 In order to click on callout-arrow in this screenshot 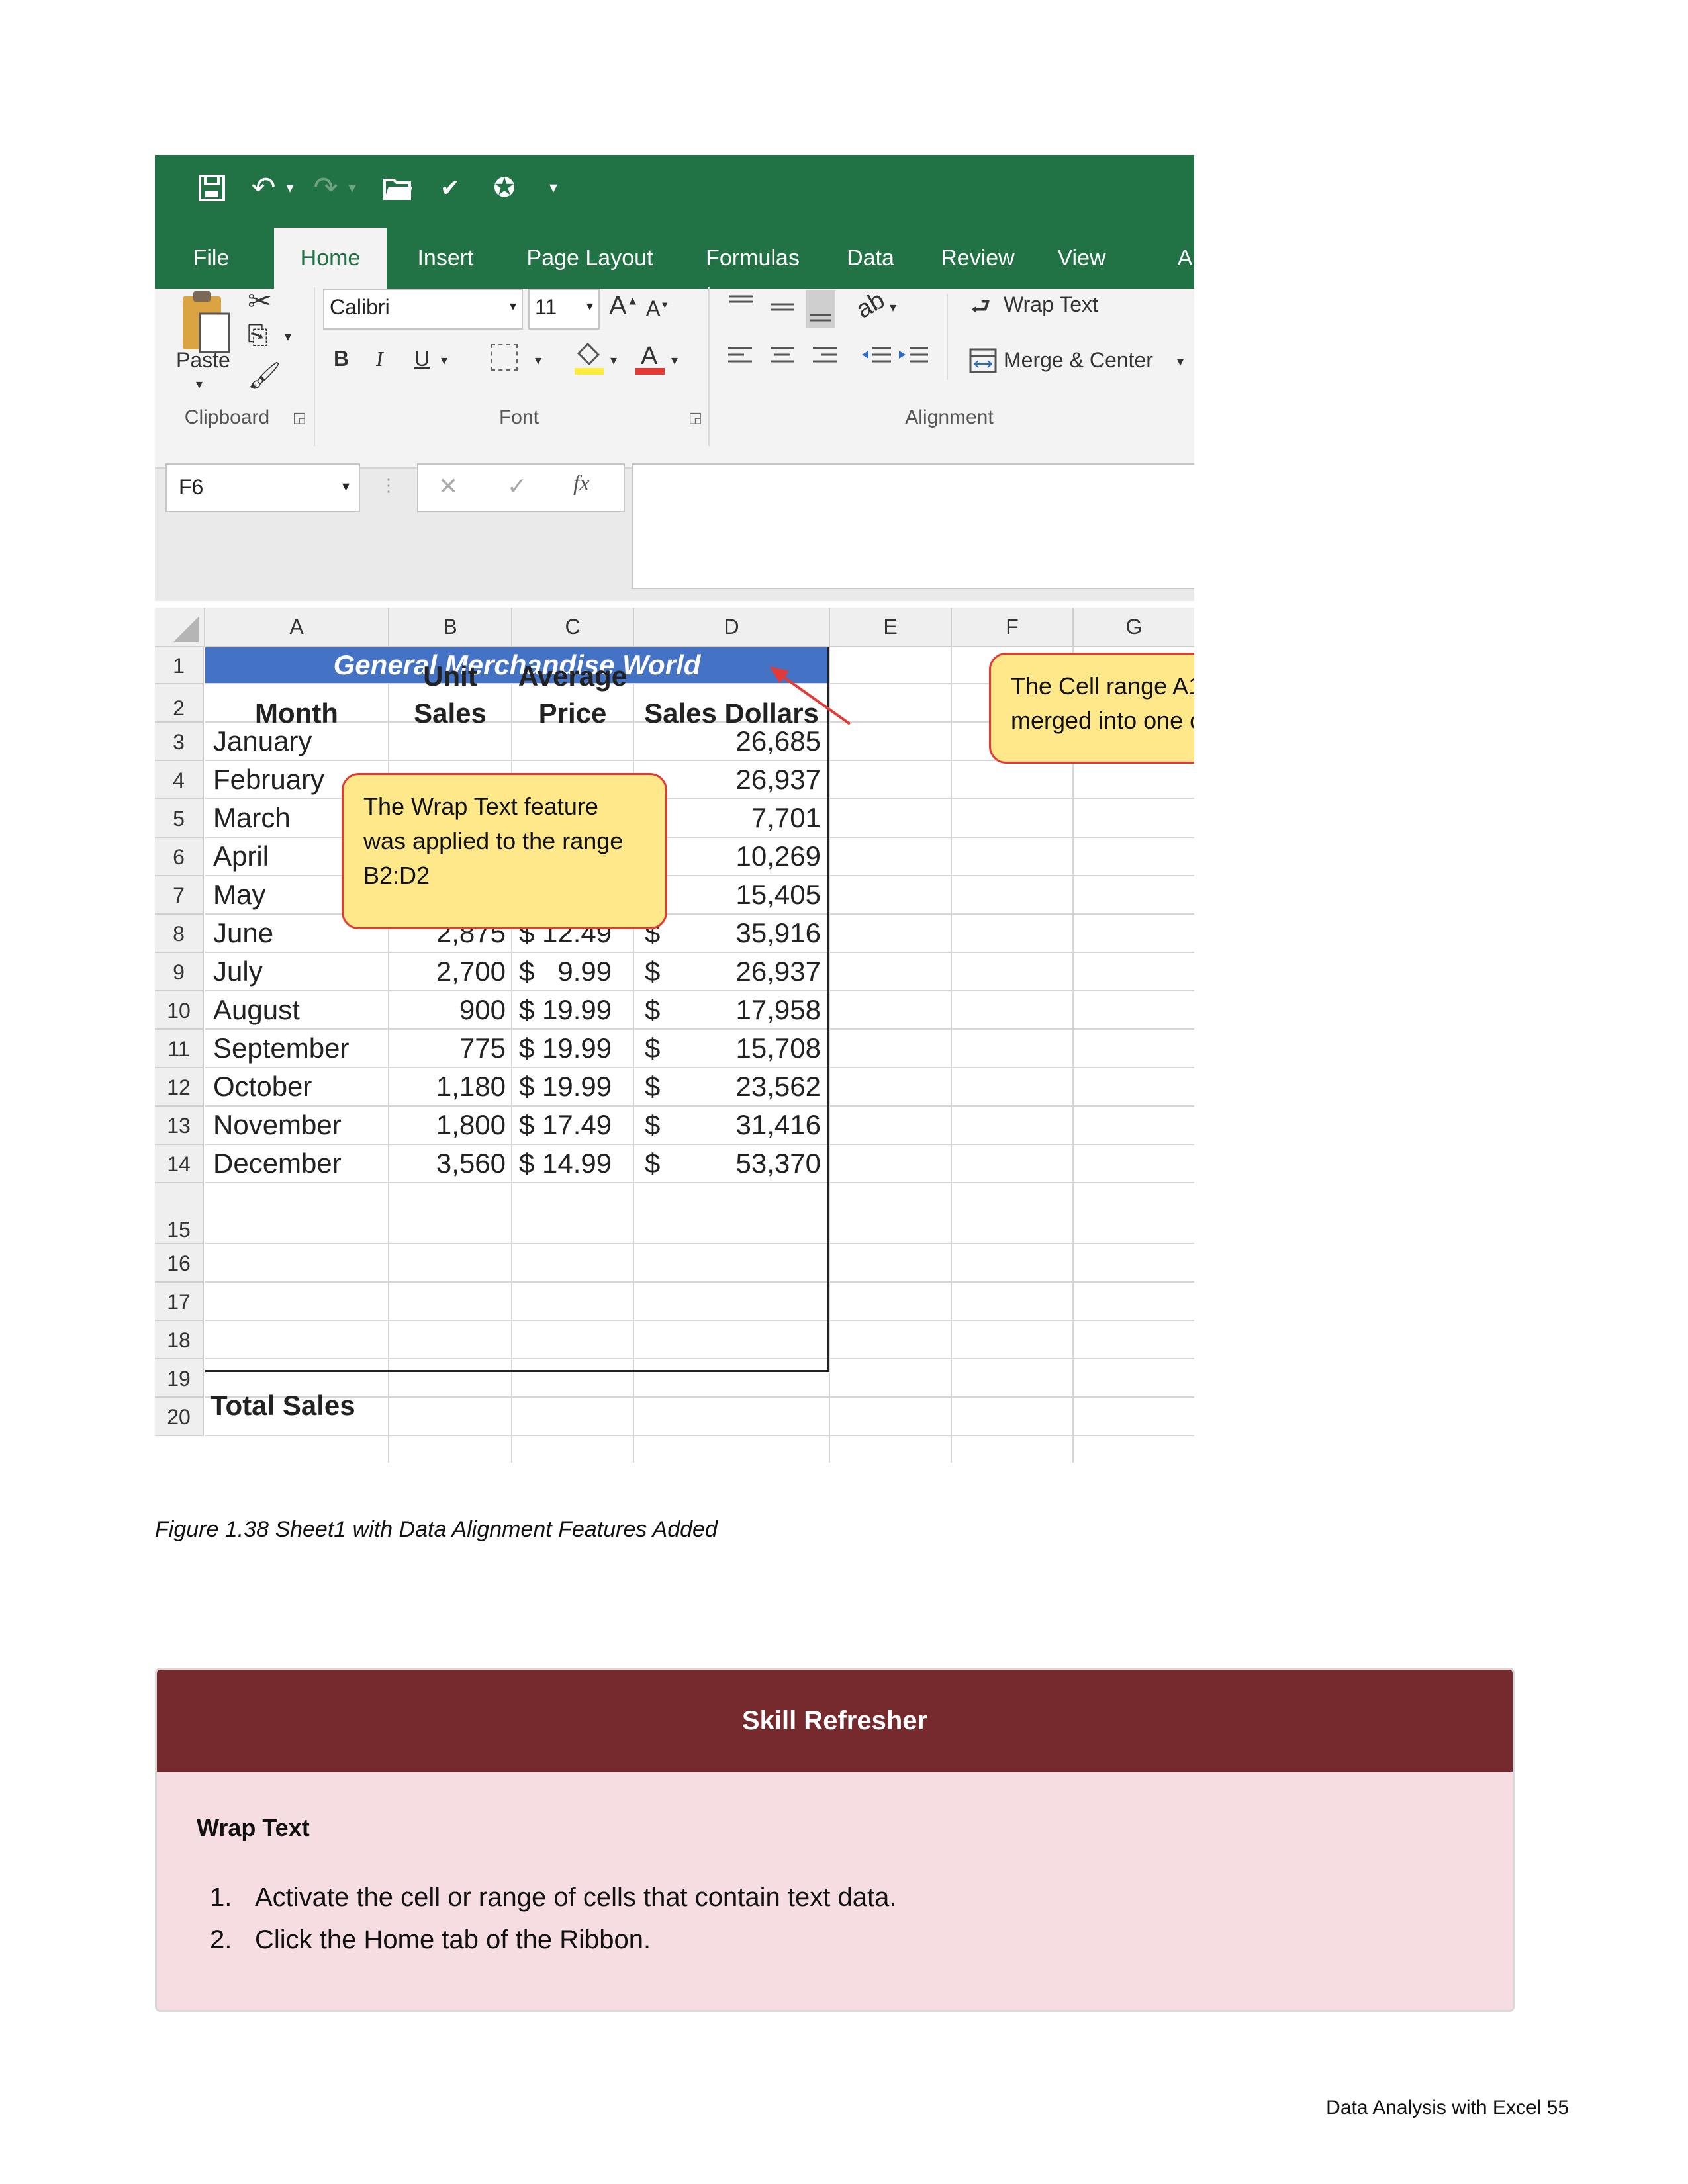, I will do `click(810, 695)`.